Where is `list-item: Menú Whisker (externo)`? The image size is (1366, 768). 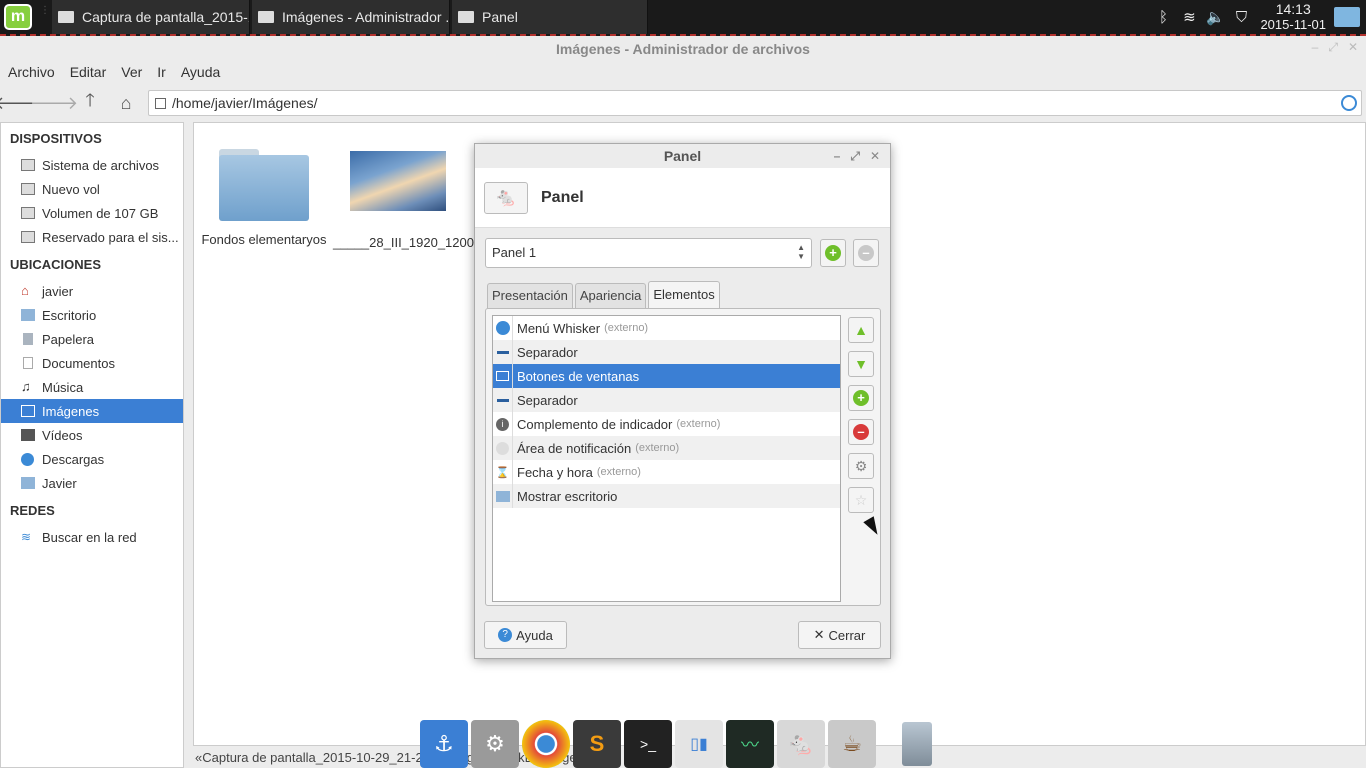 list-item: Menú Whisker (externo) is located at coordinates (666, 328).